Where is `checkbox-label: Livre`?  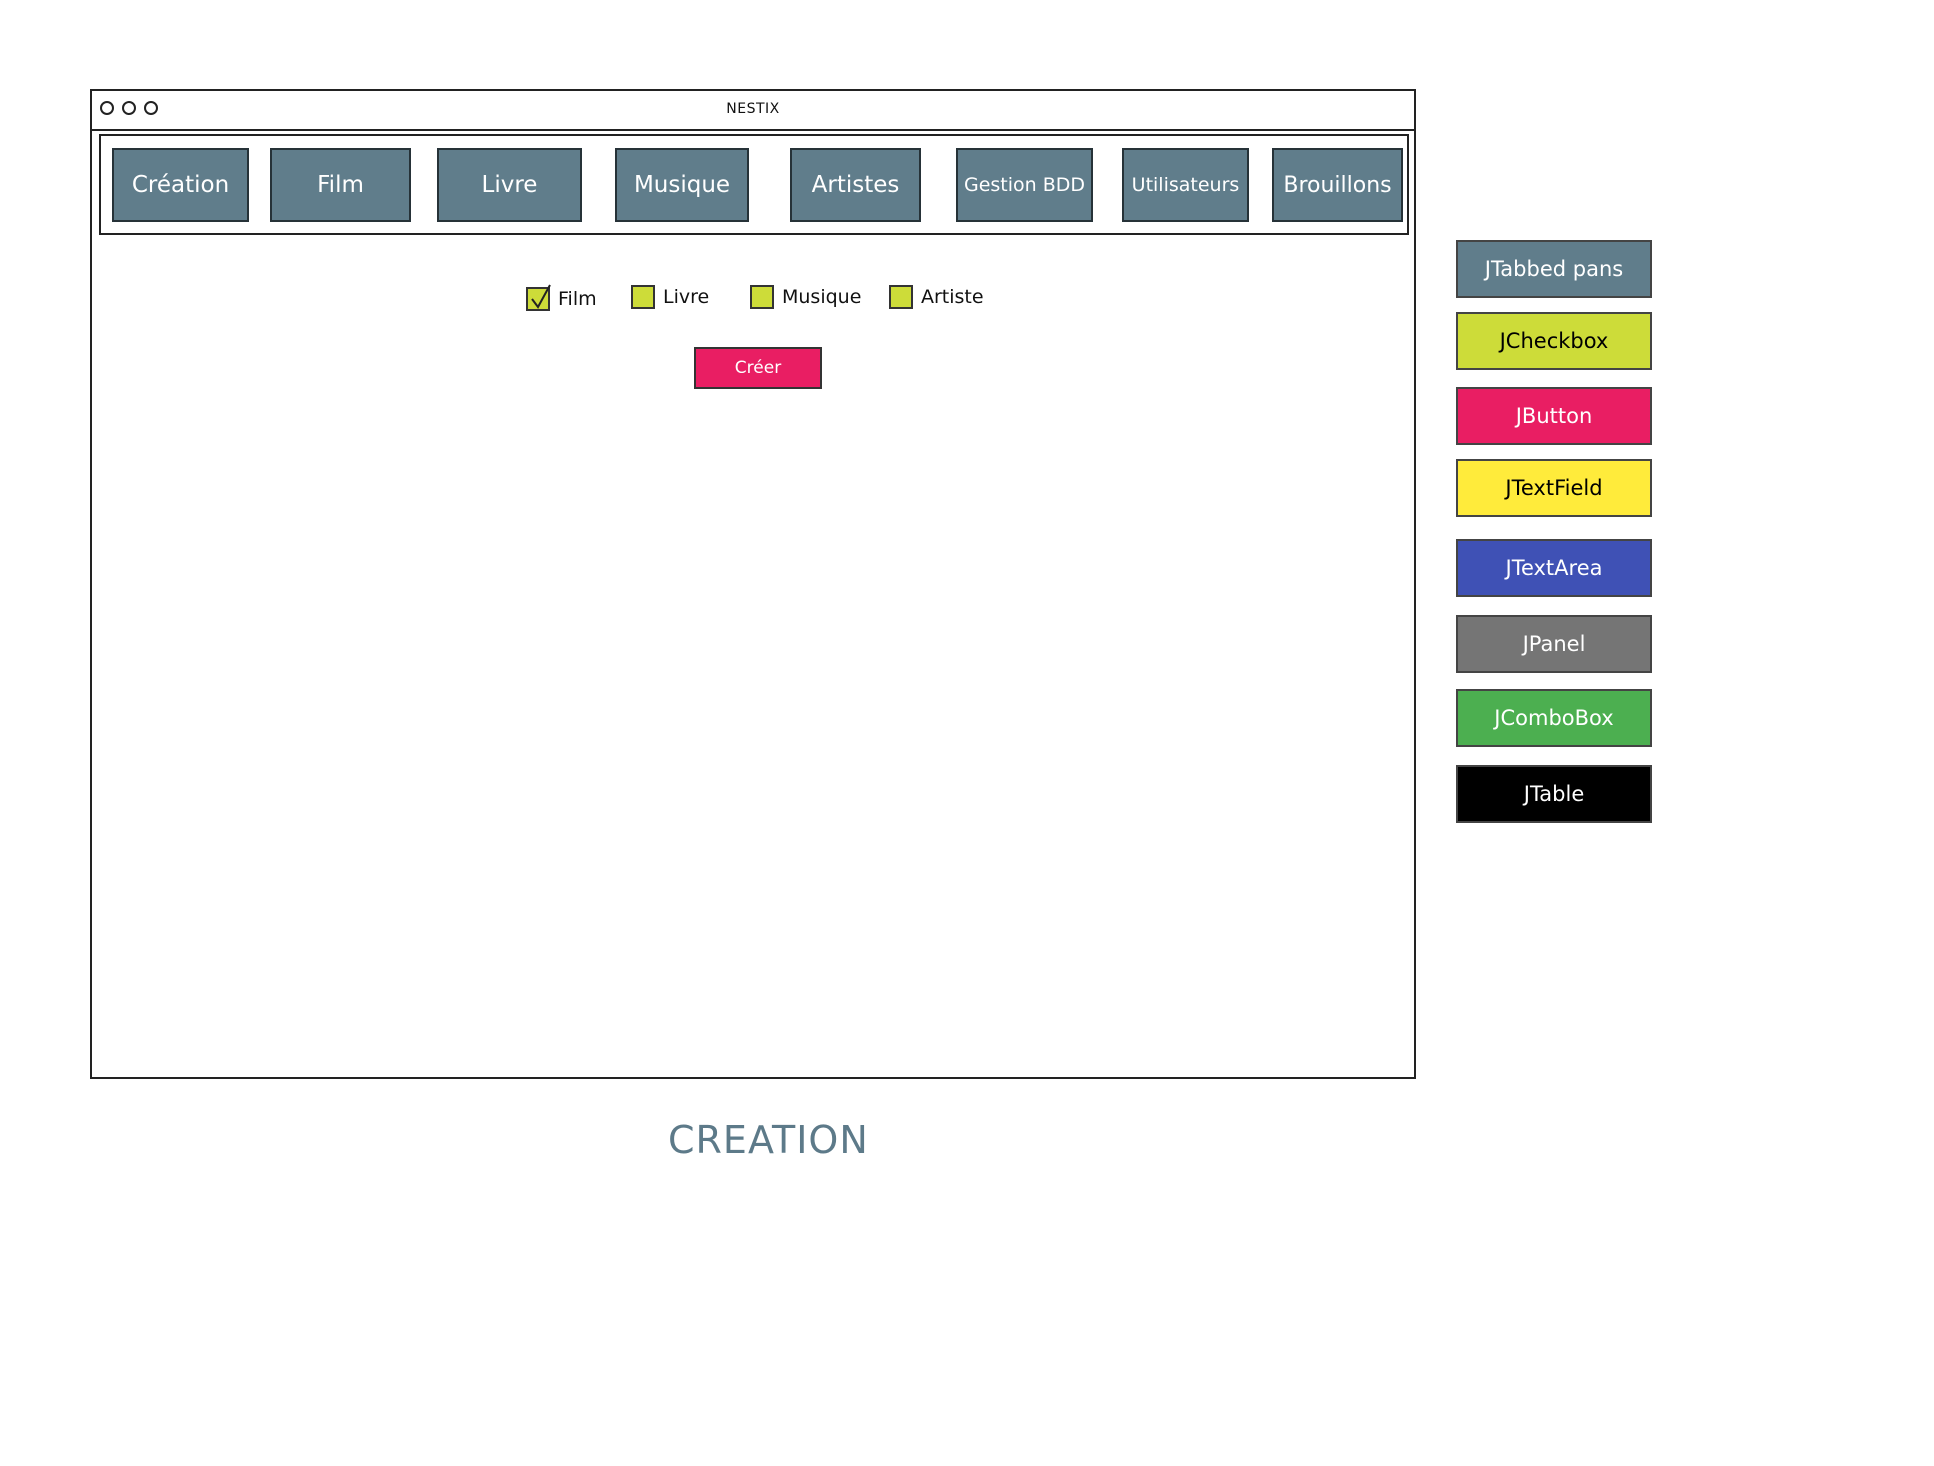
checkbox-label: Livre is located at coordinates (686, 297).